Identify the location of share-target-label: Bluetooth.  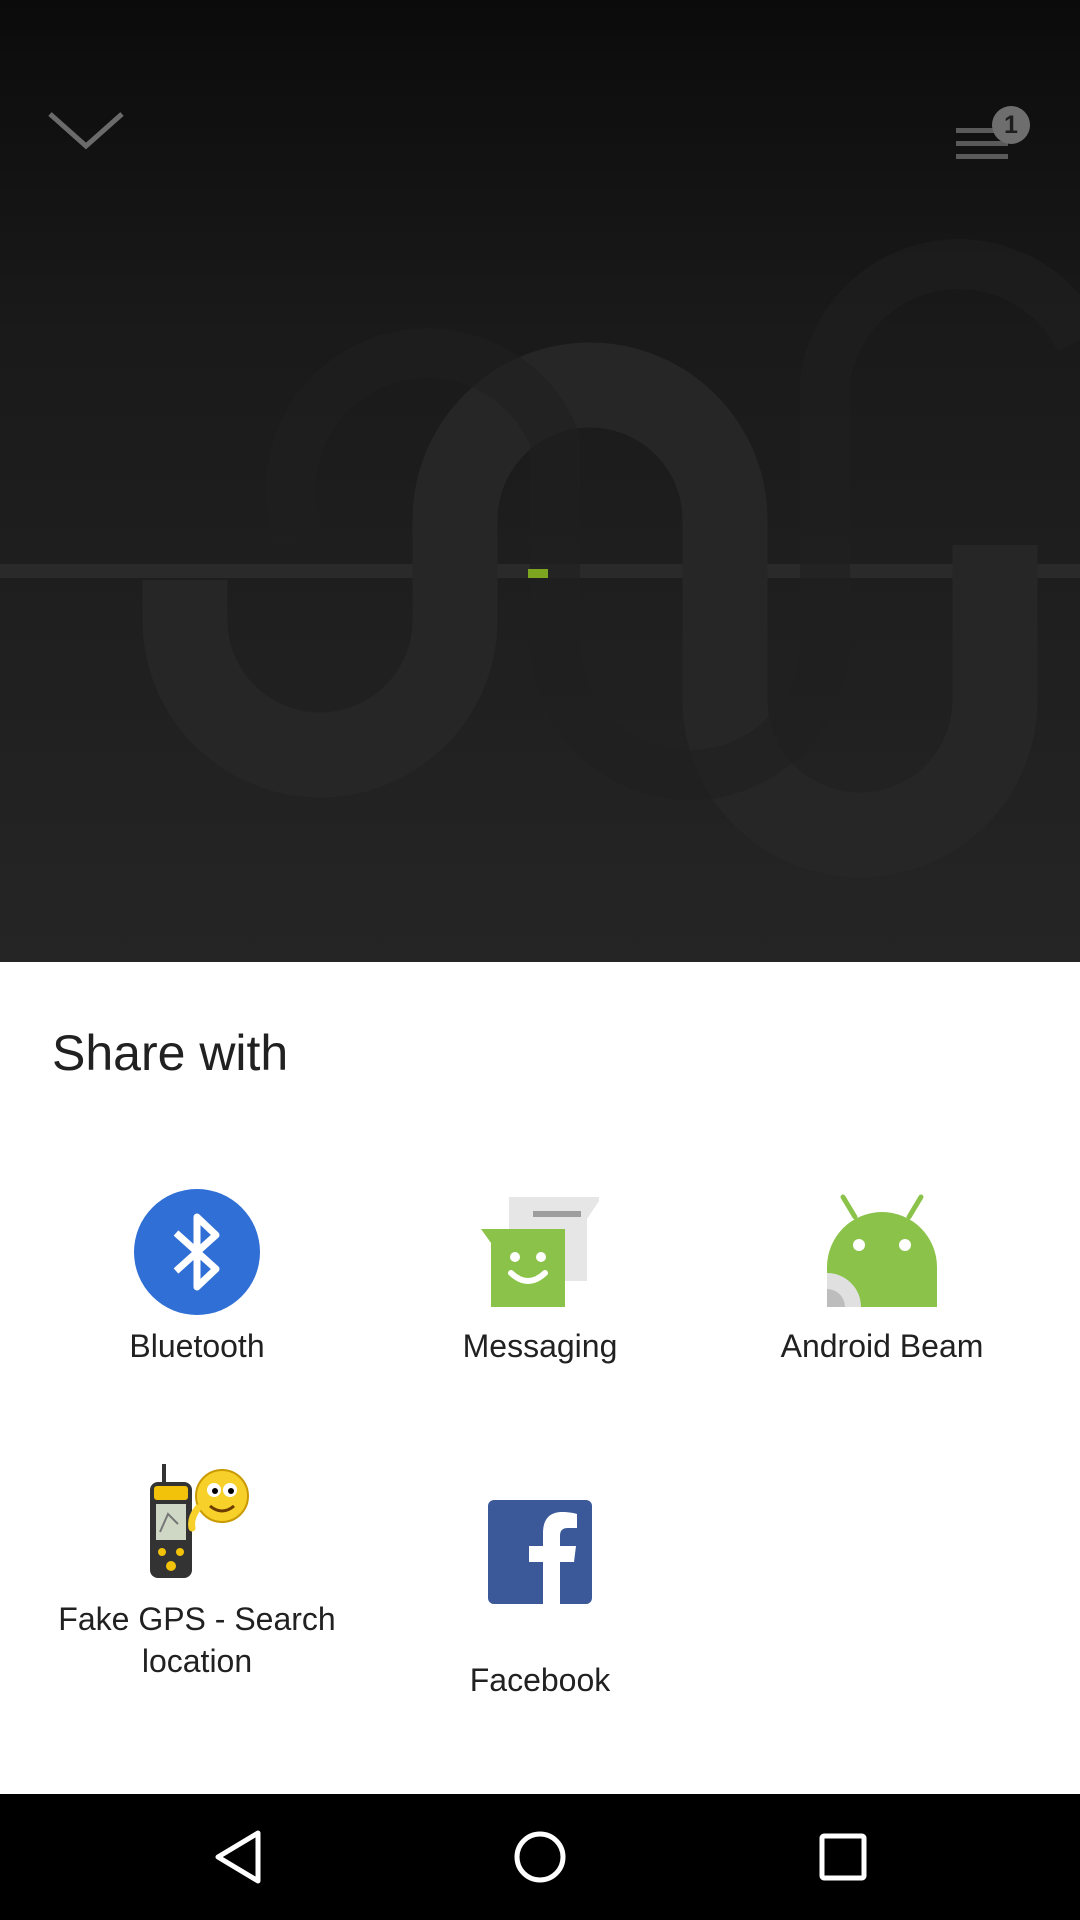
(197, 1346).